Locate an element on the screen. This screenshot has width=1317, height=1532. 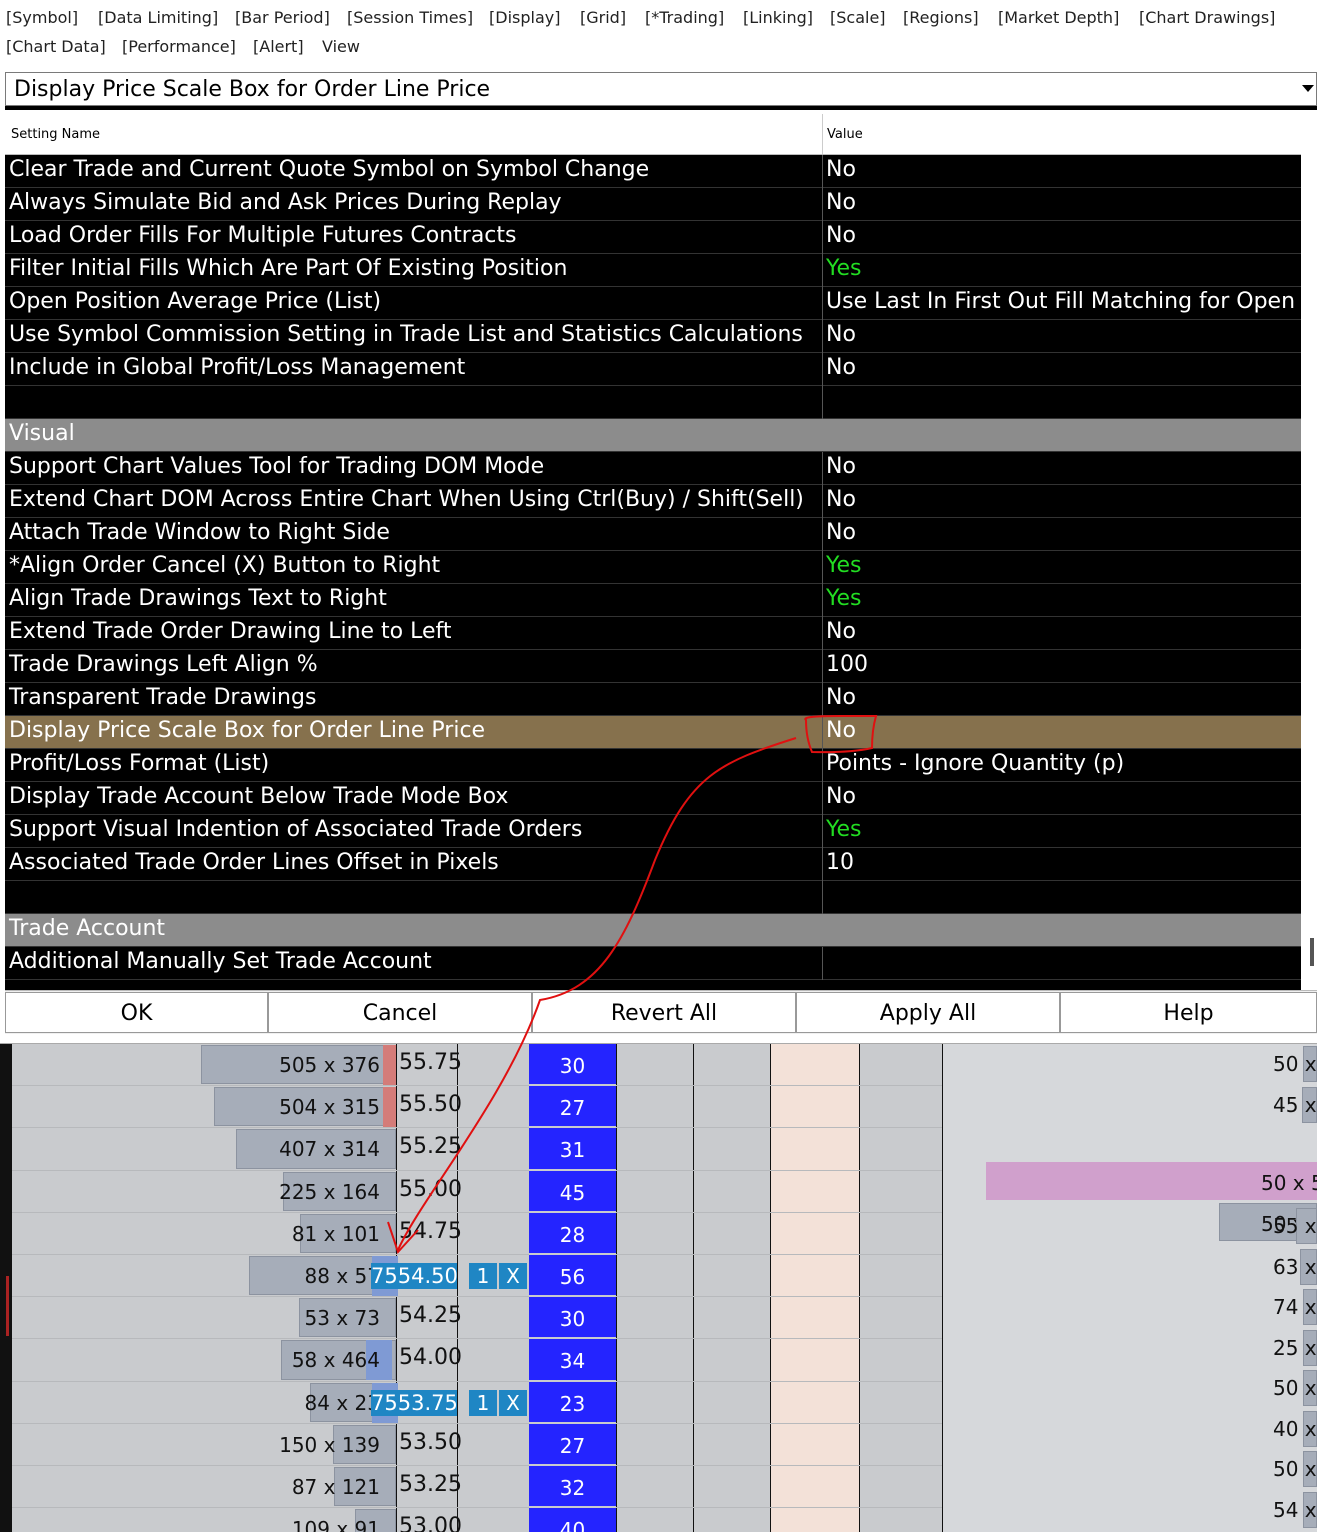
setting-row: Additional Manually Set Trade Account is located at coordinates (653, 963).